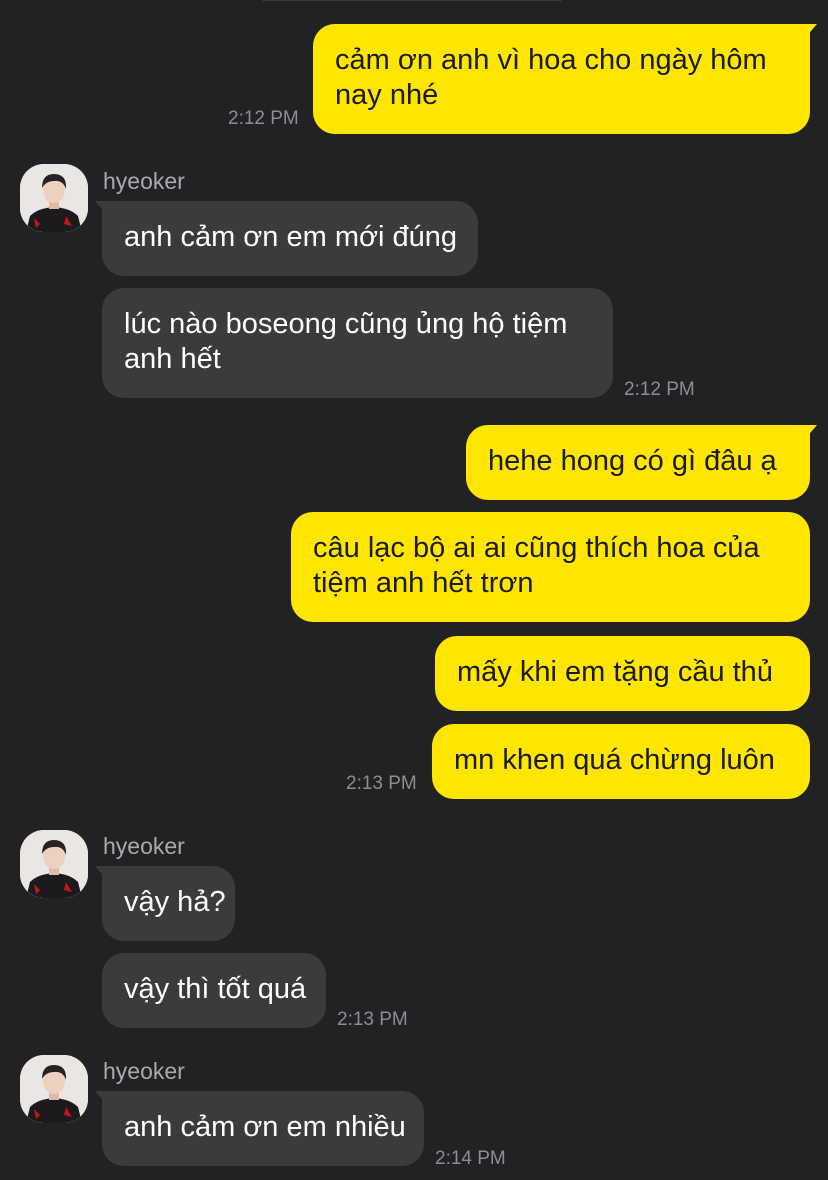 This screenshot has width=828, height=1180. I want to click on outgoing-message-bubble: cảm ơn anh vì hoa cho ngày hôm nay nhé, so click(565, 79).